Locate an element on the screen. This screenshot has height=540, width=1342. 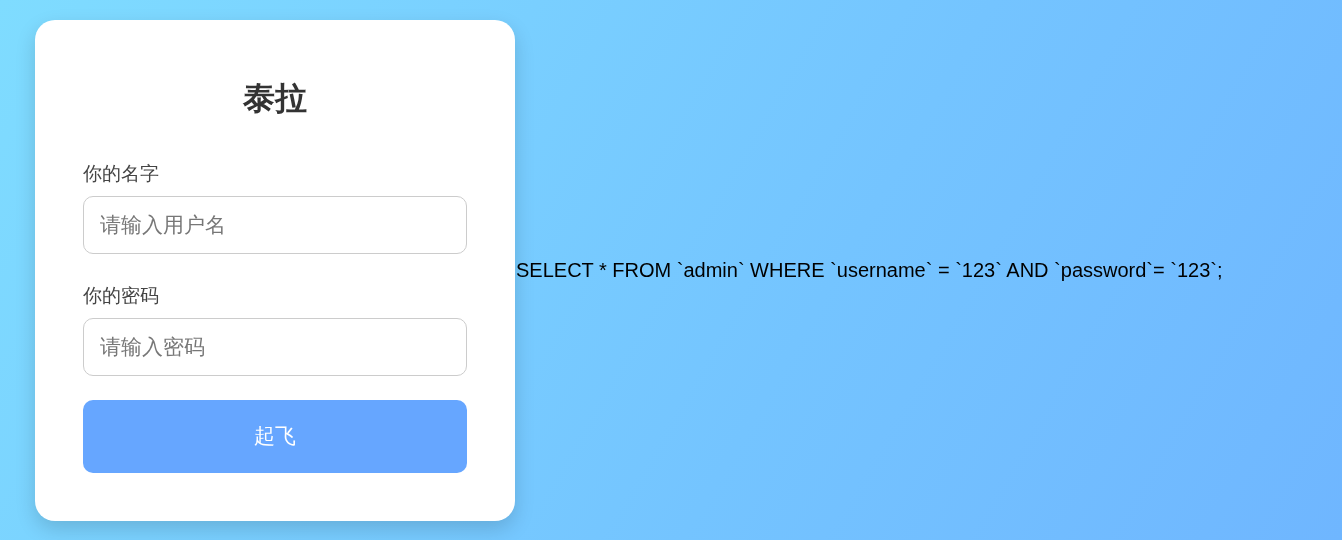
card-title: 泰拉 is located at coordinates (275, 98).